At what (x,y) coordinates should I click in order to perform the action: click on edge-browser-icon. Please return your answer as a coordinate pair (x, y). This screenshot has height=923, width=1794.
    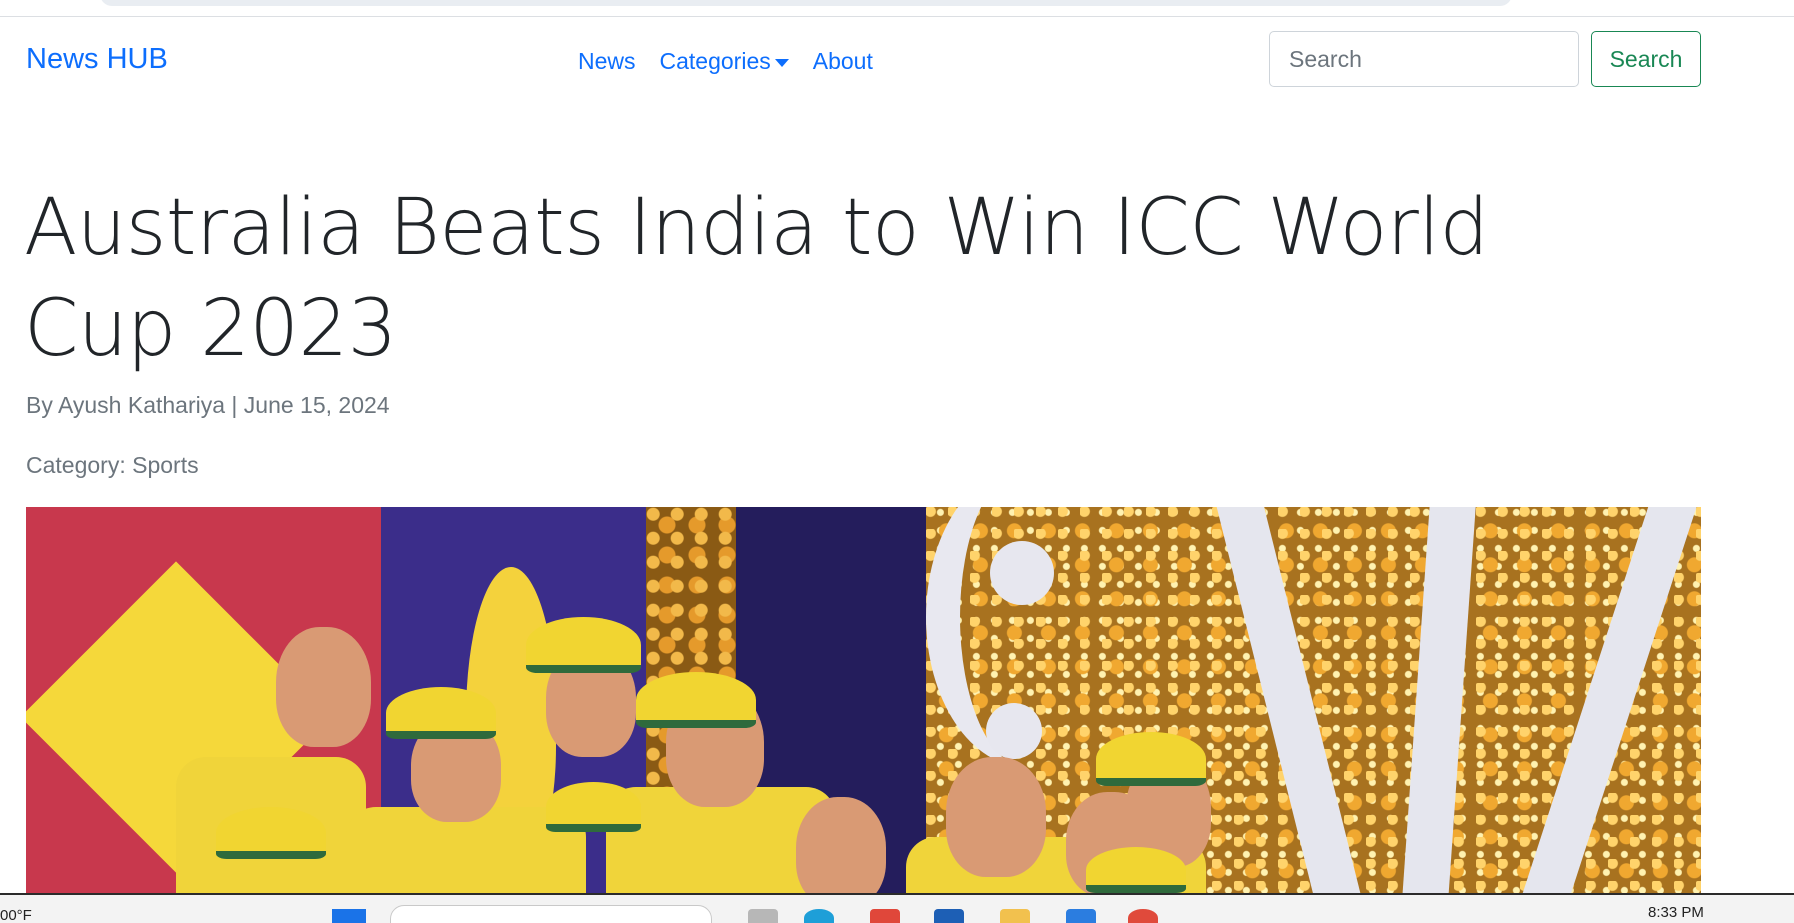
    Looking at the image, I should click on (819, 916).